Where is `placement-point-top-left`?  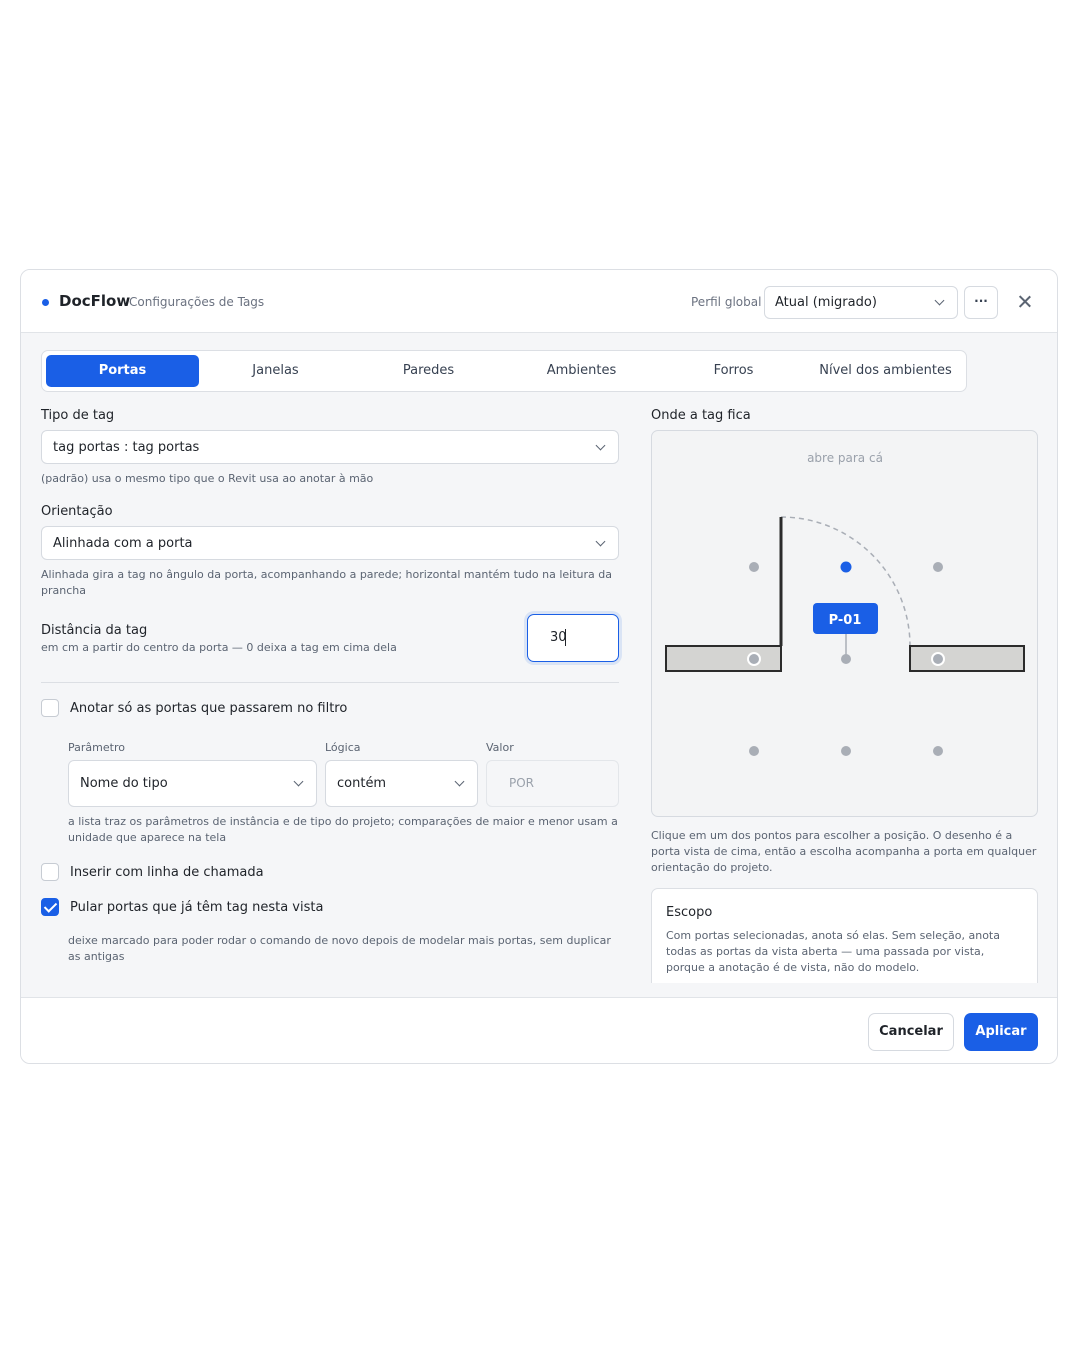 placement-point-top-left is located at coordinates (754, 567).